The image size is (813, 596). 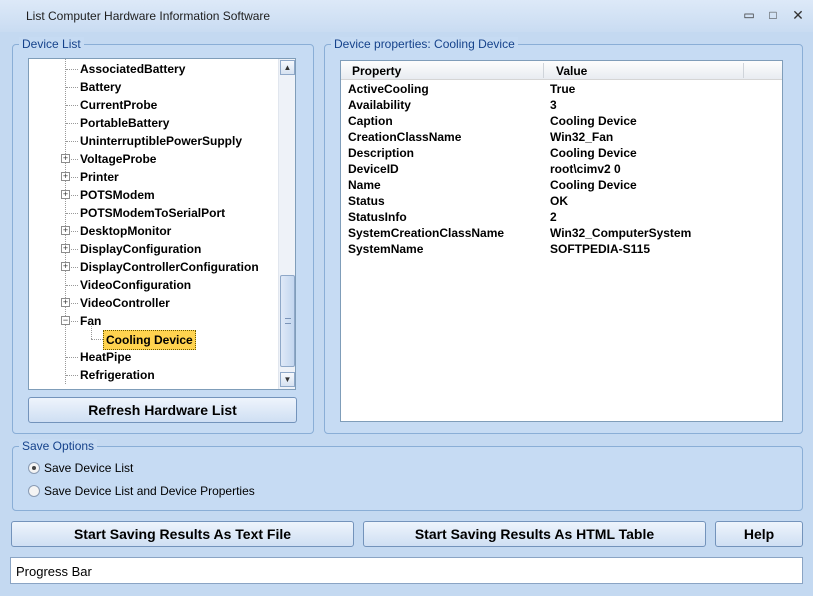 I want to click on tree-item: AssociatedBattery, so click(x=154, y=69).